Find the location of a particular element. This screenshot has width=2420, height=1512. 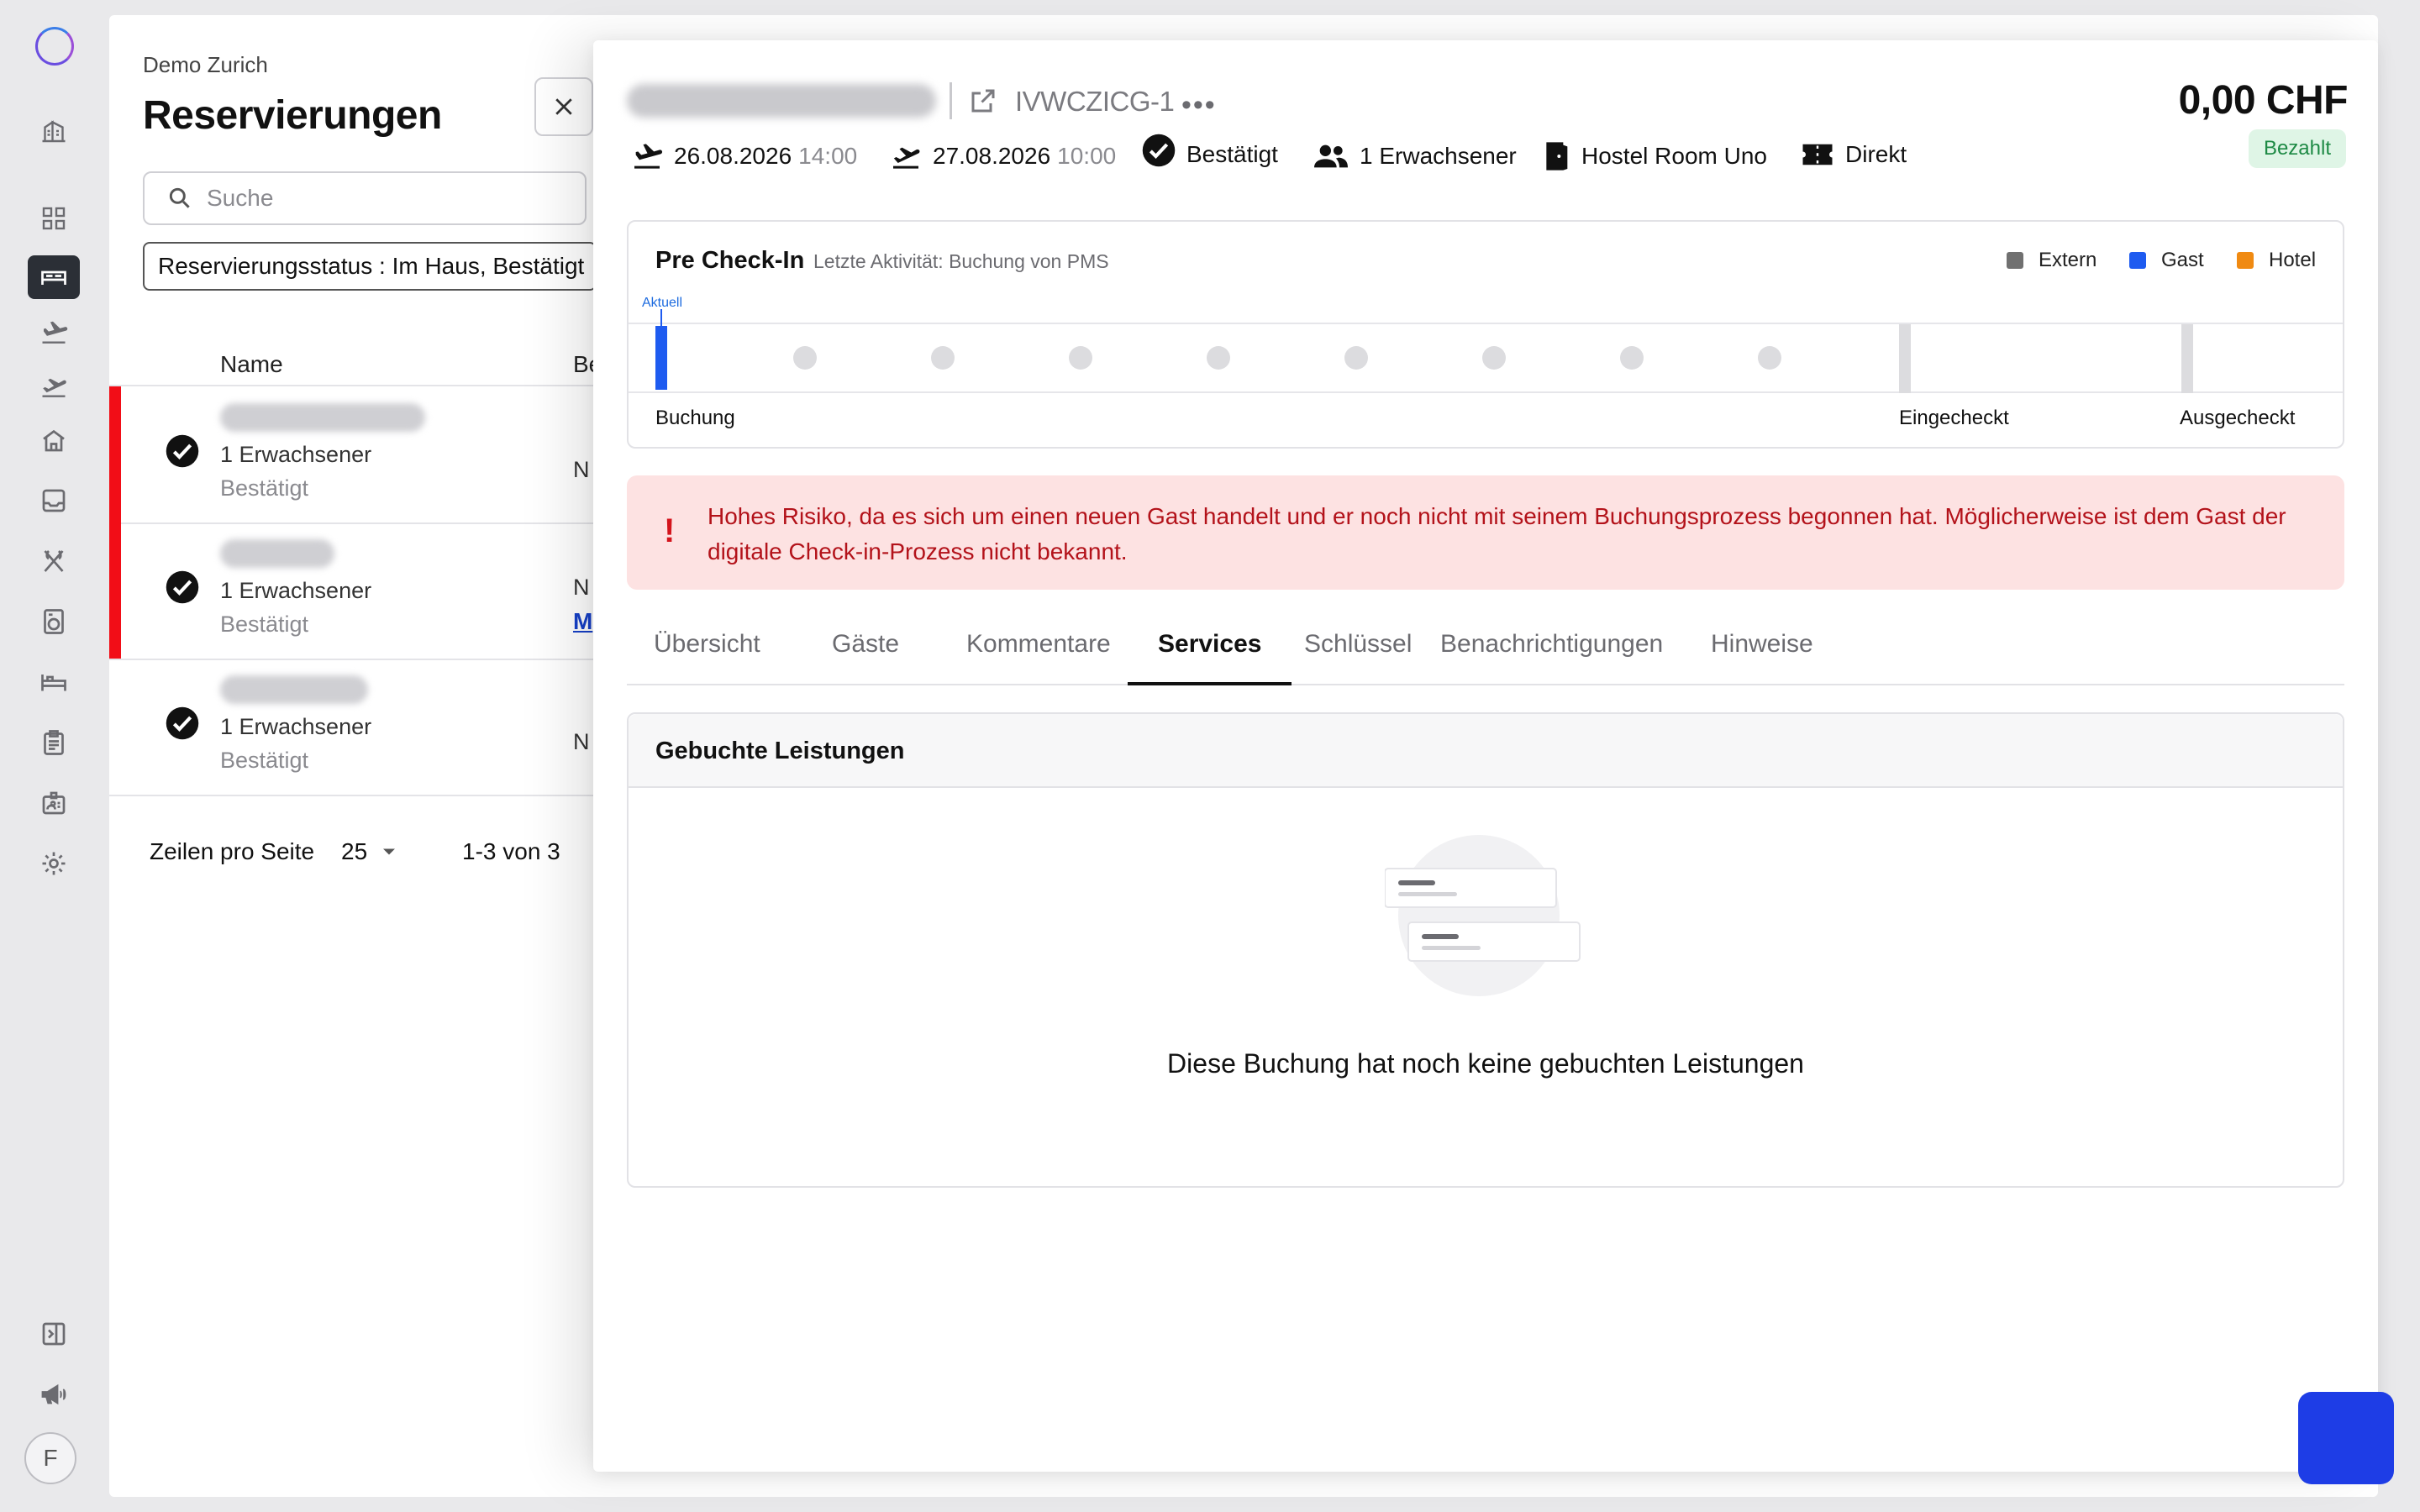

timeline-current-label: Aktuell is located at coordinates (662, 303).